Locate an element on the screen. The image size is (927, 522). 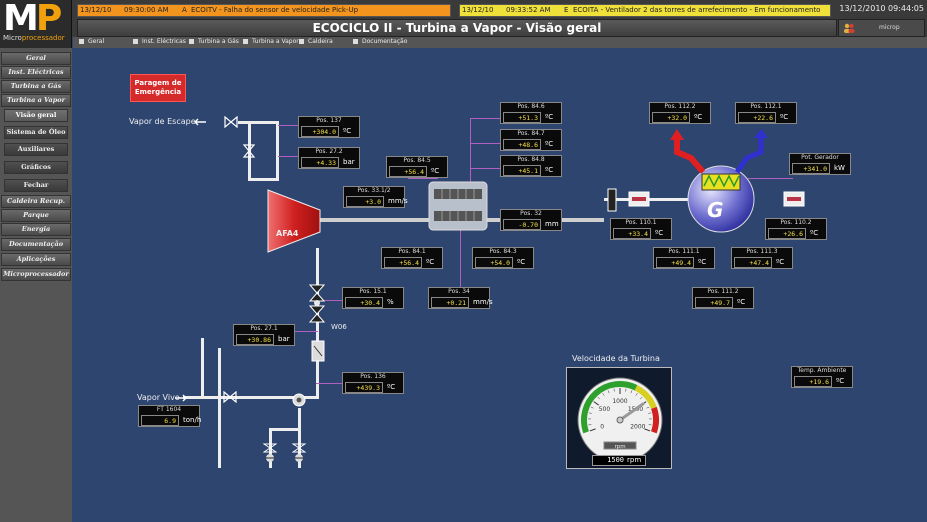
measurement-pos-27-2: Pos. 27.2 +4.33 bar is located at coordinates (329, 158).